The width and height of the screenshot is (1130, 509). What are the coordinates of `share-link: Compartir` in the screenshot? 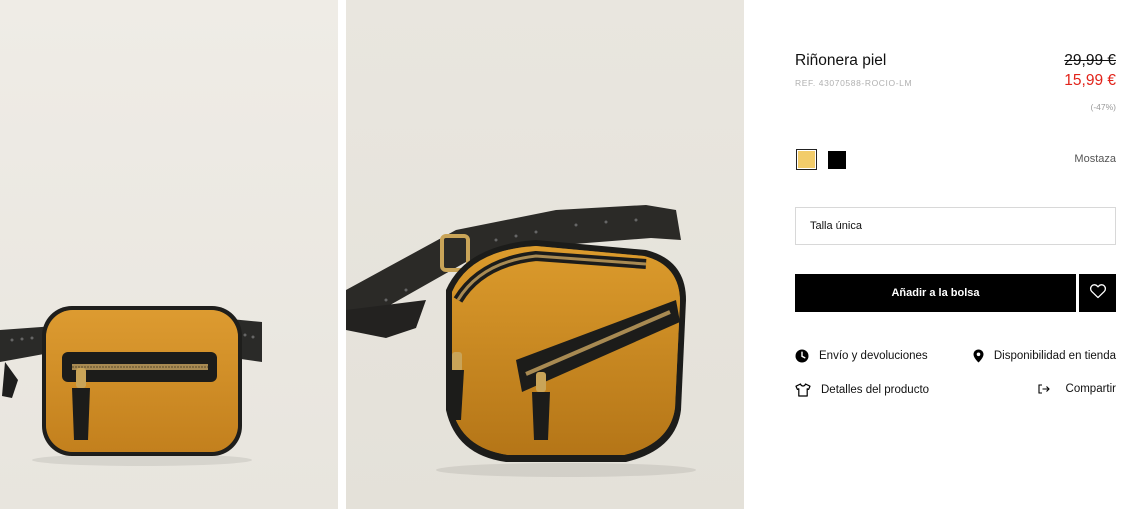 It's located at (1076, 389).